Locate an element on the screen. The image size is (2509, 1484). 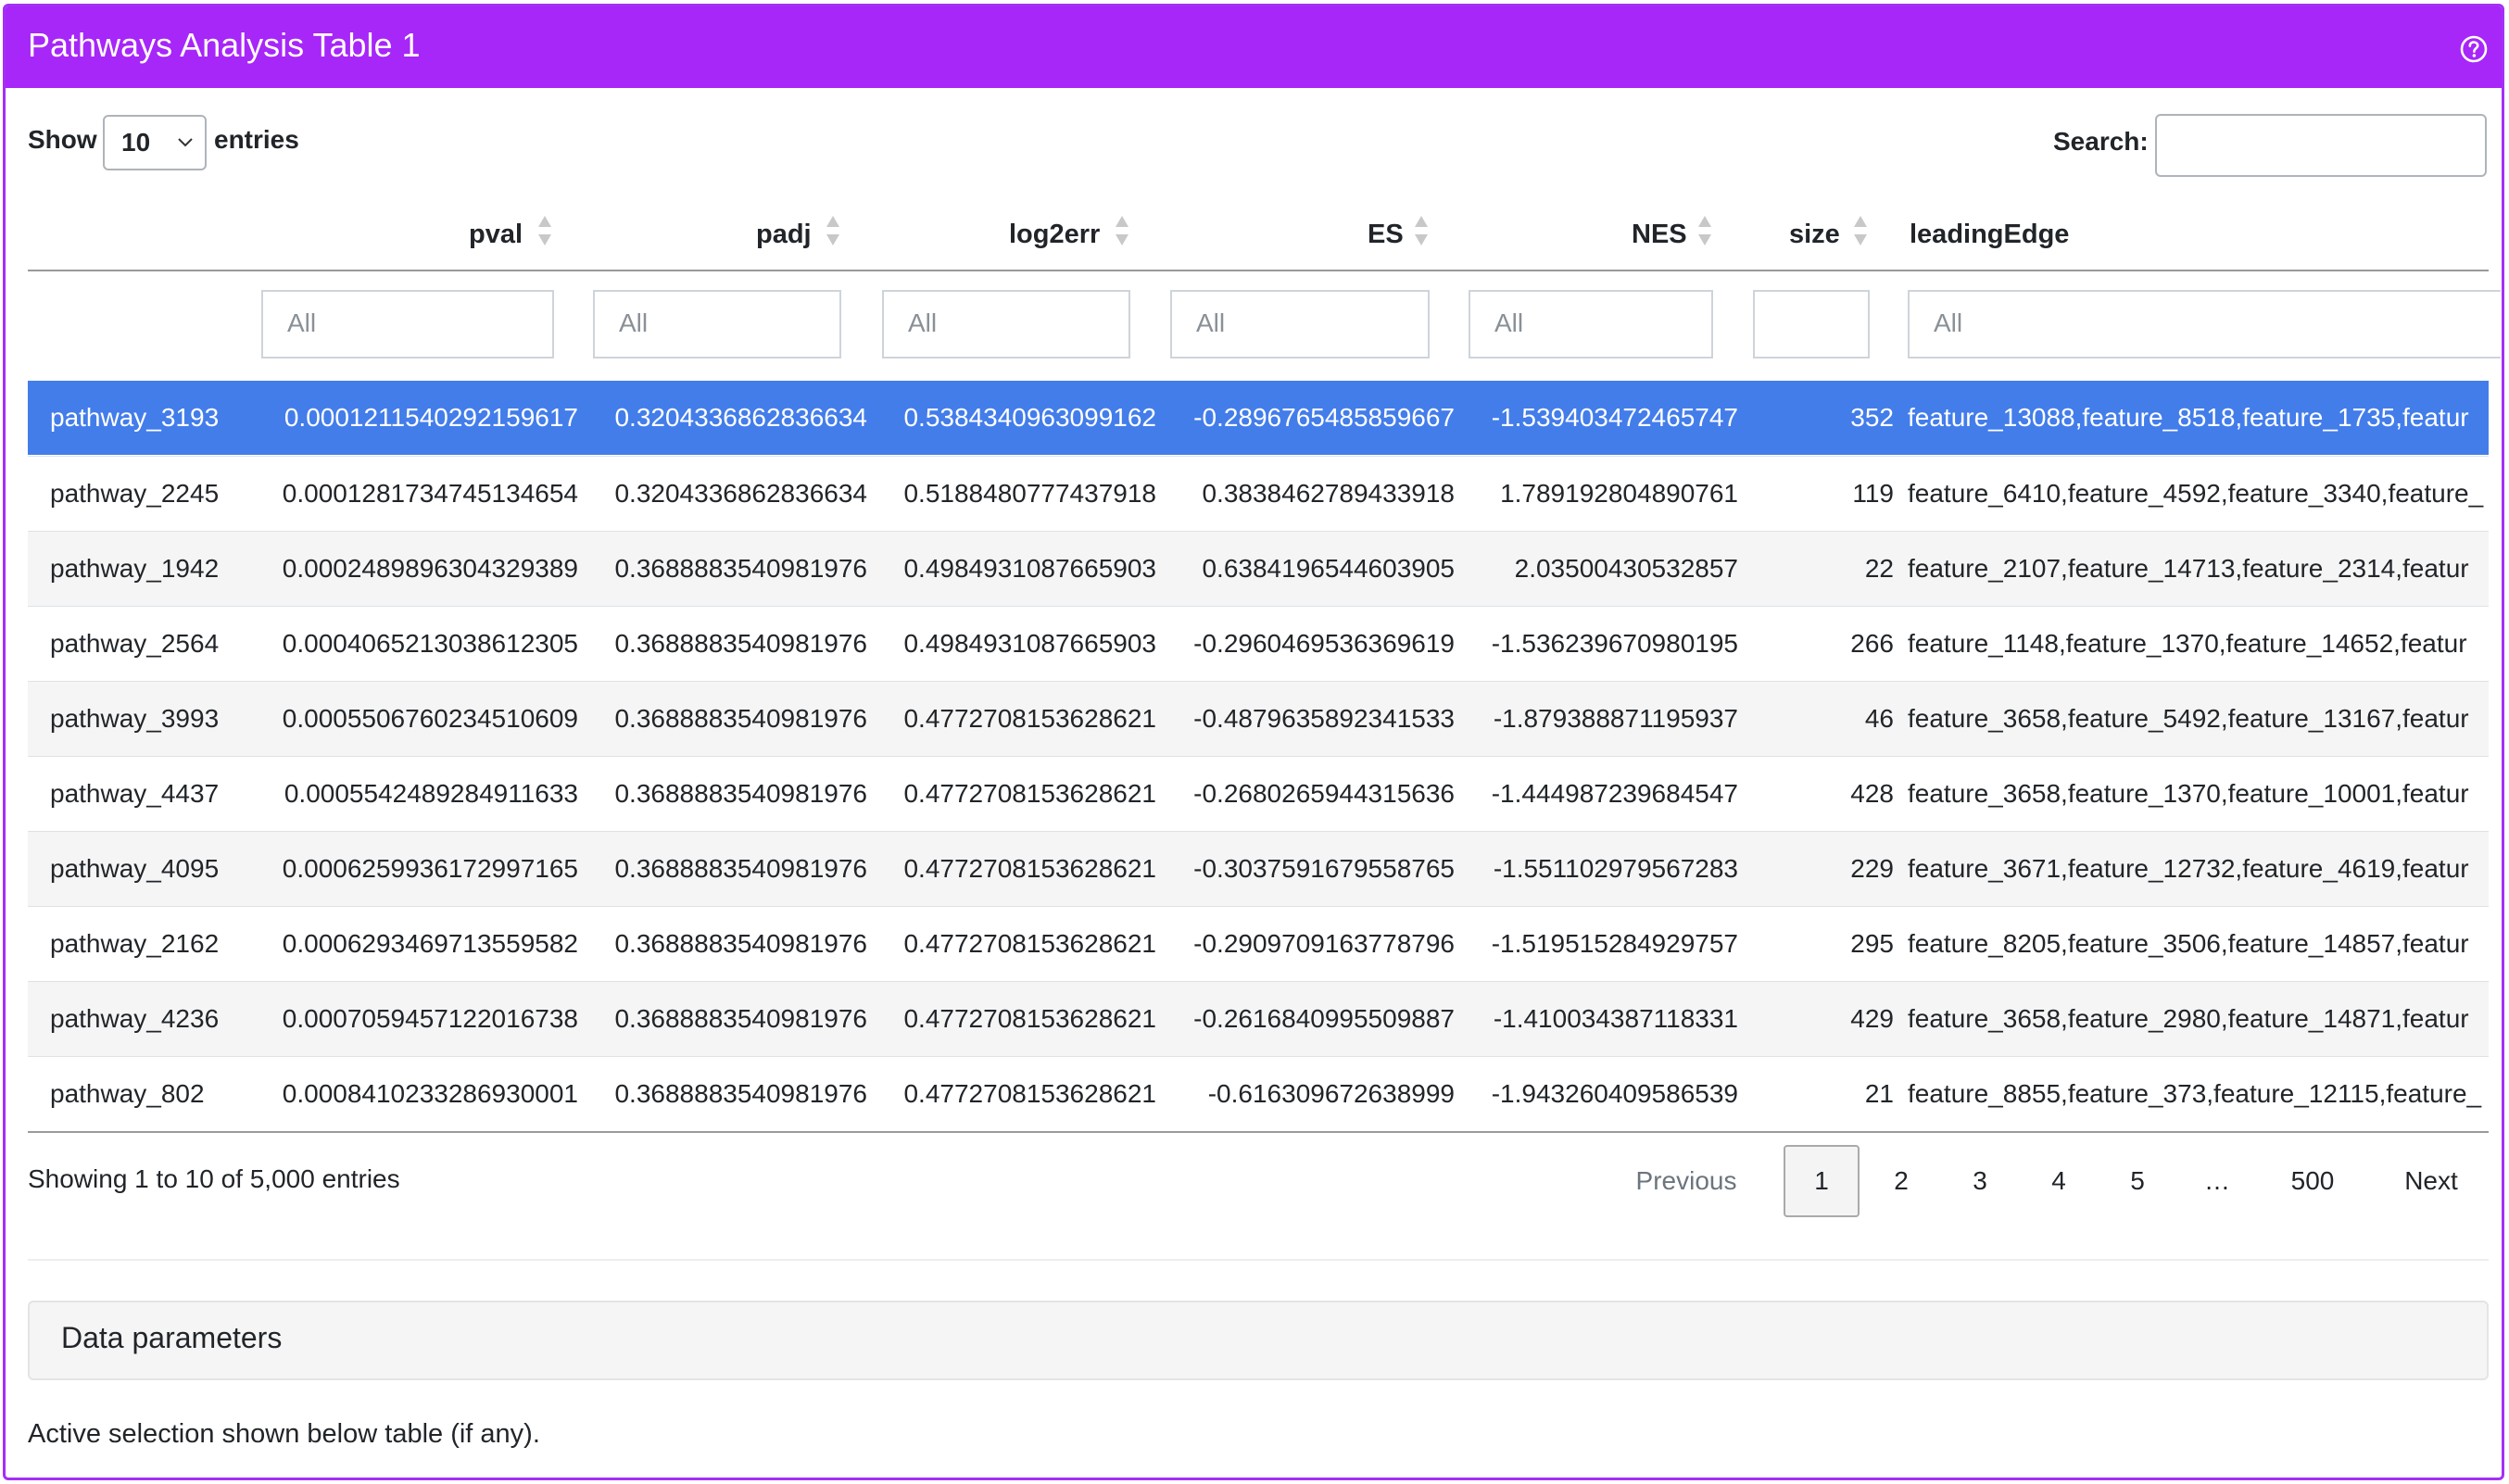
pval-cell: 0.0001281734745134654 is located at coordinates (430, 494).